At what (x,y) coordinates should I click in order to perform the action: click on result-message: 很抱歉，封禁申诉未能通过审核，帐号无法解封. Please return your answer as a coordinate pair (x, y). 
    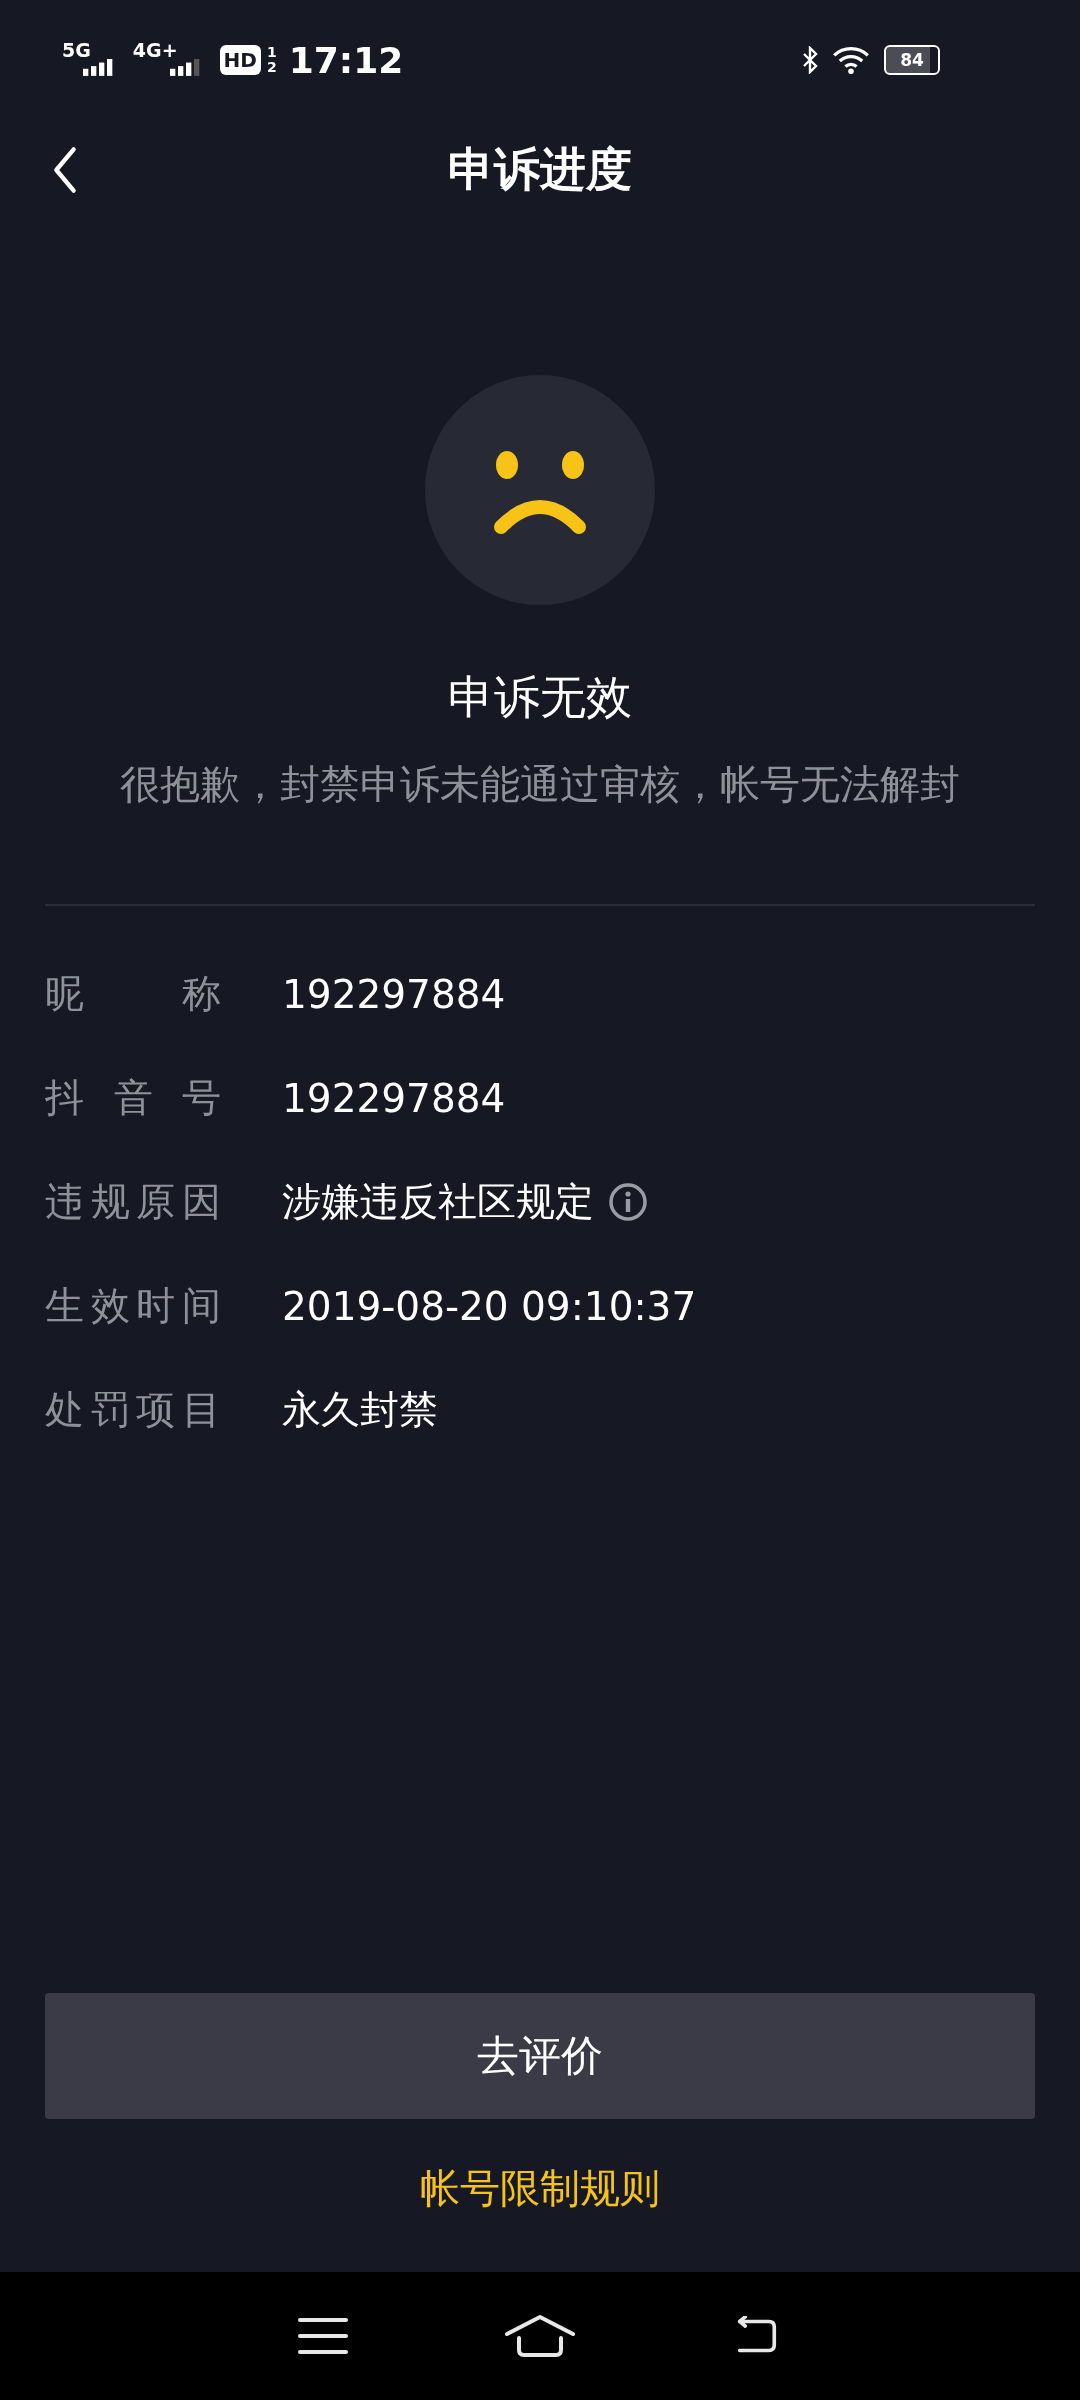
    Looking at the image, I should click on (540, 784).